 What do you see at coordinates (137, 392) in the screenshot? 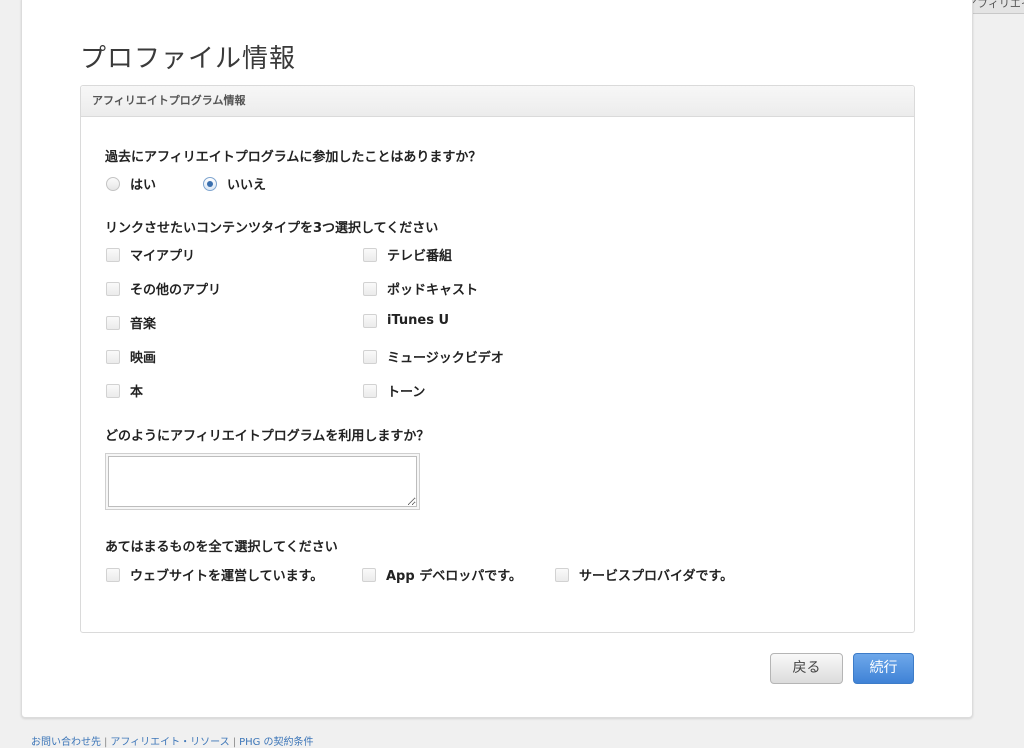
I see `checkbox-label: 本` at bounding box center [137, 392].